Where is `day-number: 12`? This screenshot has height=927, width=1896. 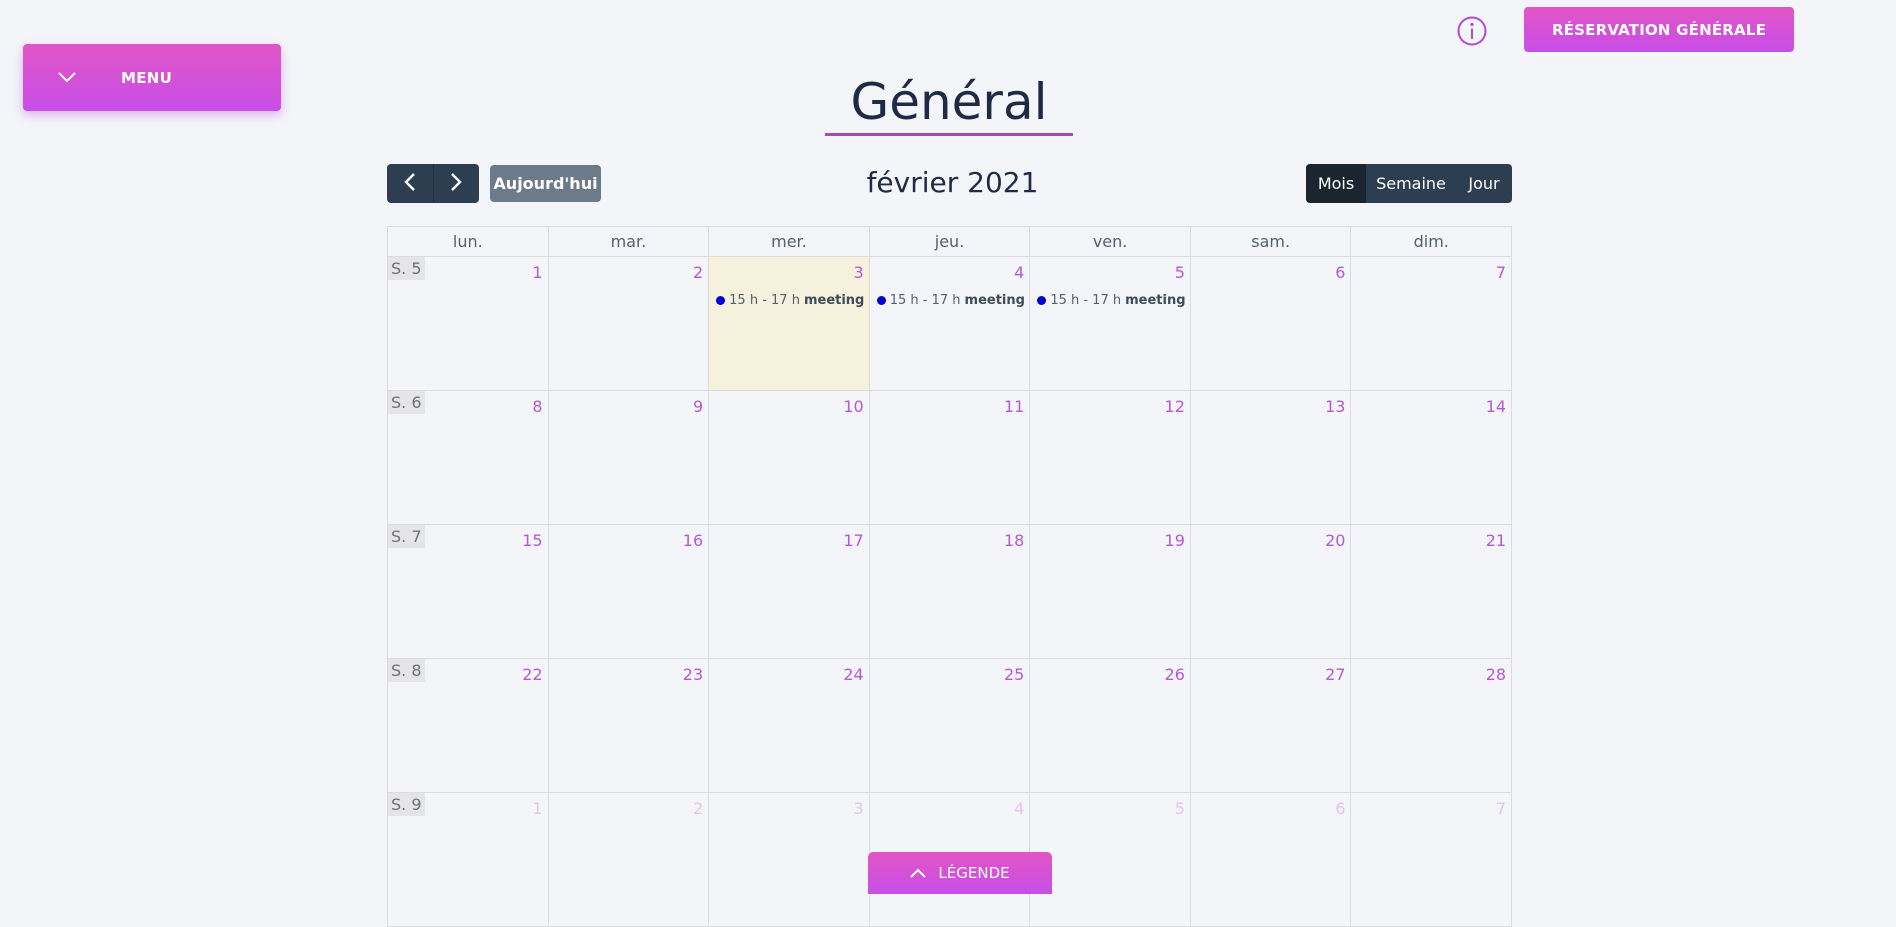
day-number: 12 is located at coordinates (1175, 406).